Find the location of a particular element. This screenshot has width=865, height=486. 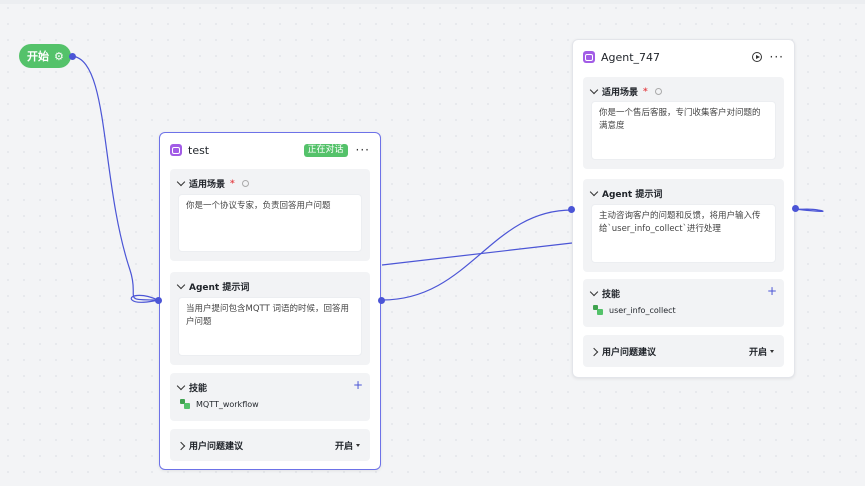

prompt-section: Agent 提示词 当用户提问包含MQTT 词语的时候，回答用户问题 is located at coordinates (270, 318).